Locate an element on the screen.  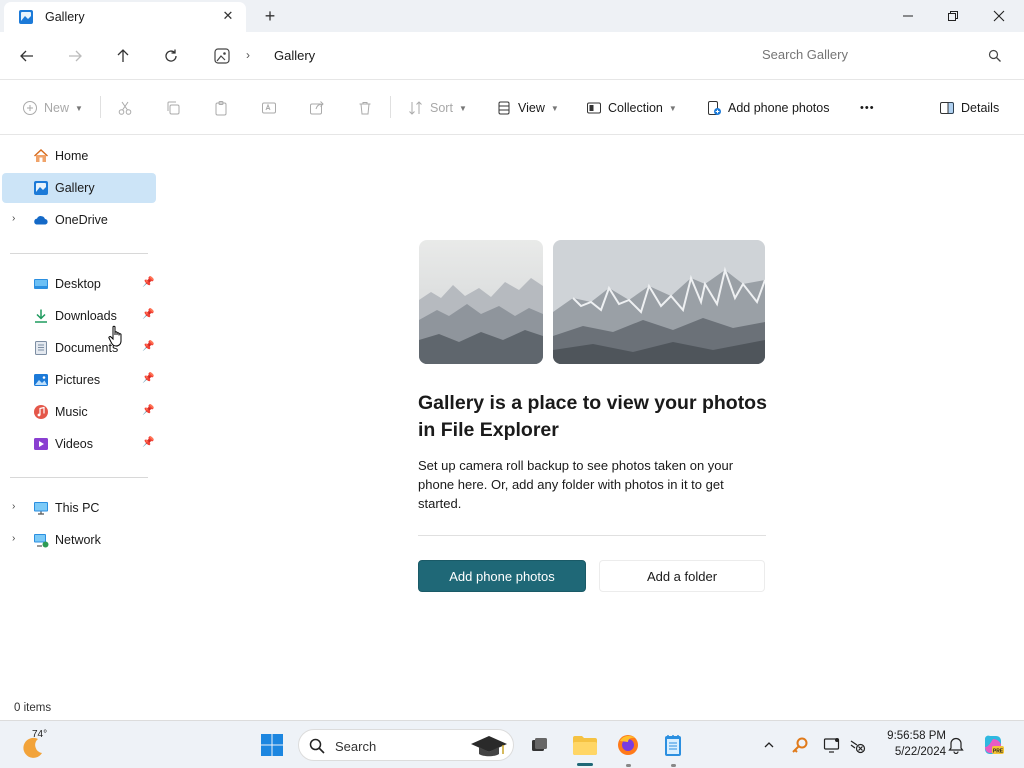
clock-time: 9:56:58 PM is located at coordinates (916, 736).